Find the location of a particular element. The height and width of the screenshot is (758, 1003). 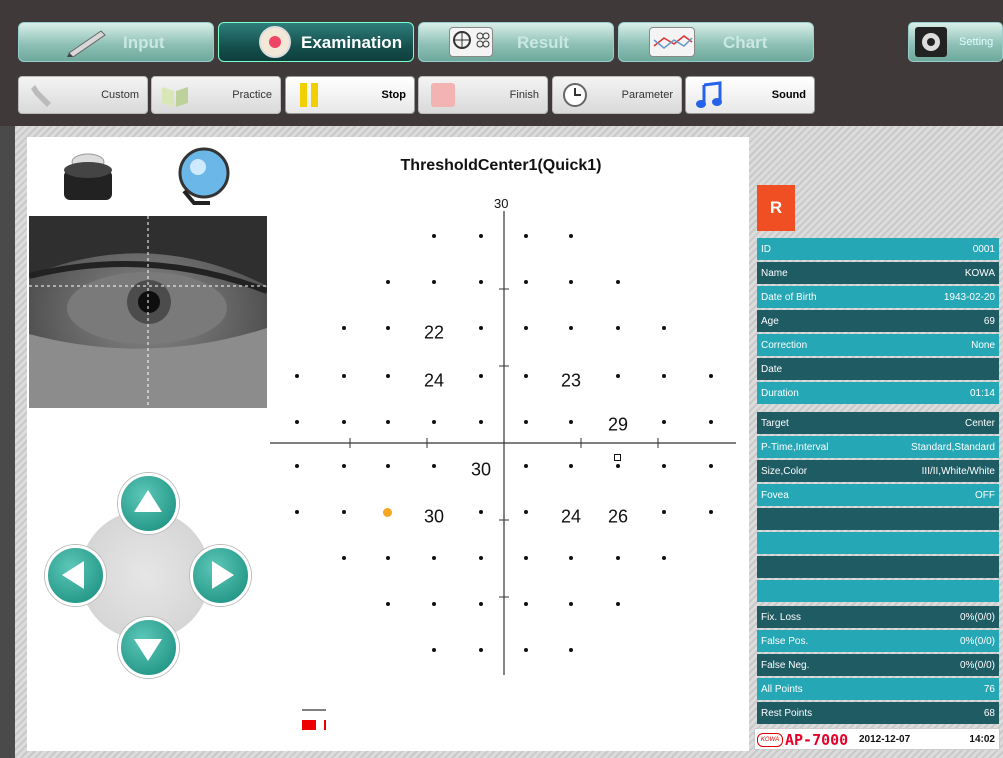

parameter-button: Parameter is located at coordinates (617, 95).